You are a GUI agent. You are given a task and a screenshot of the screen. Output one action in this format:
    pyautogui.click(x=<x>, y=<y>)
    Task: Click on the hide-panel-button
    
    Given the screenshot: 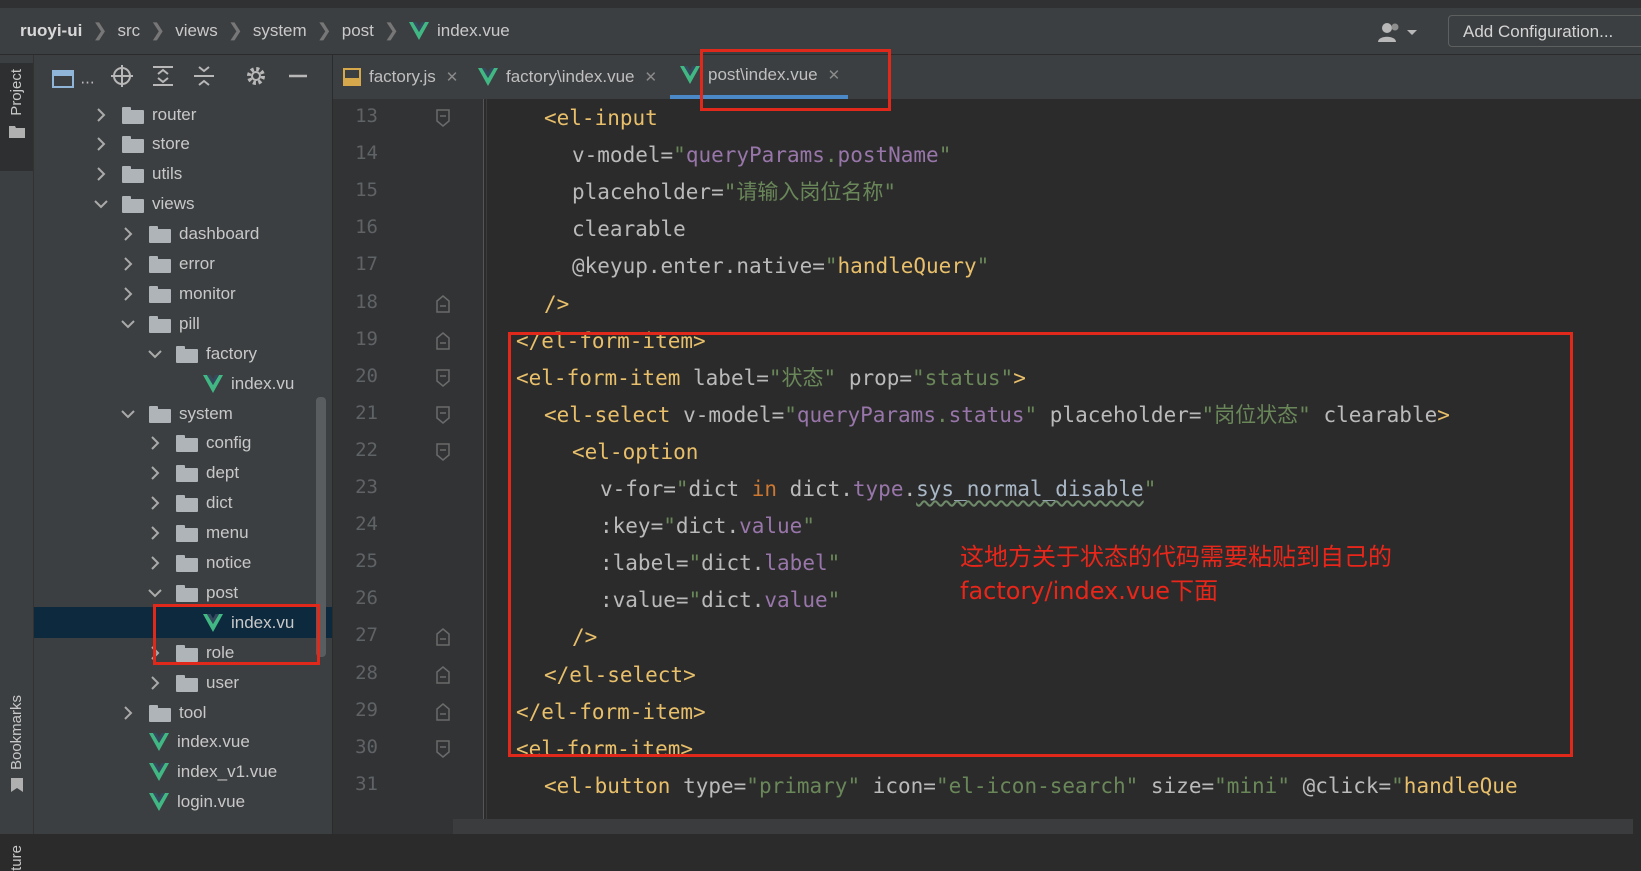 What is the action you would take?
    pyautogui.click(x=298, y=77)
    